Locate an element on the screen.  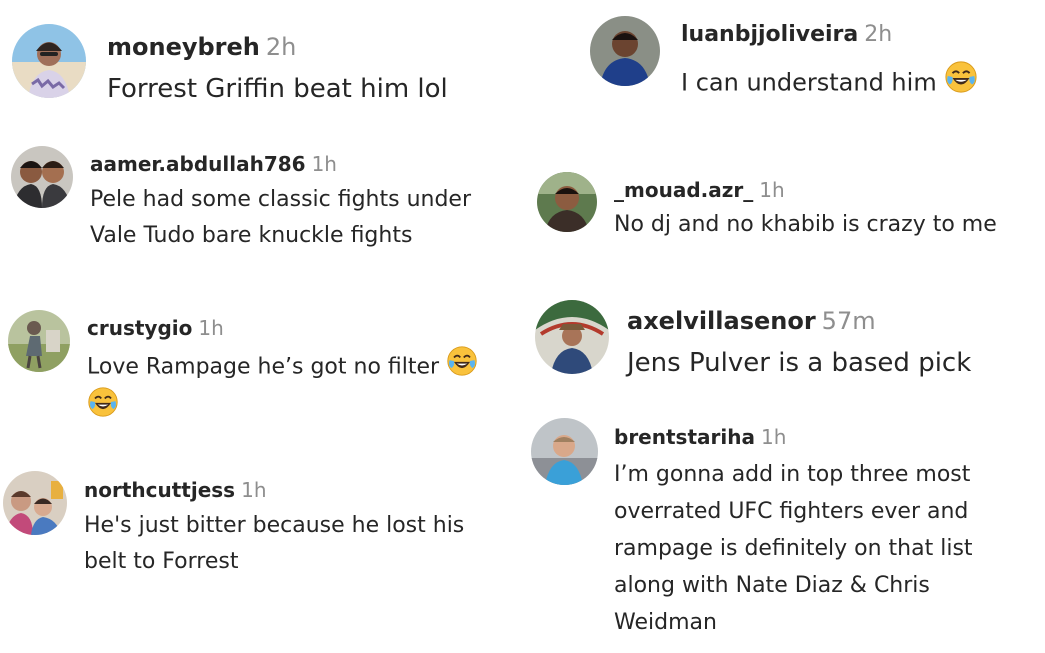
comment-line: He's just bitter because he lost his is located at coordinates (274, 525).